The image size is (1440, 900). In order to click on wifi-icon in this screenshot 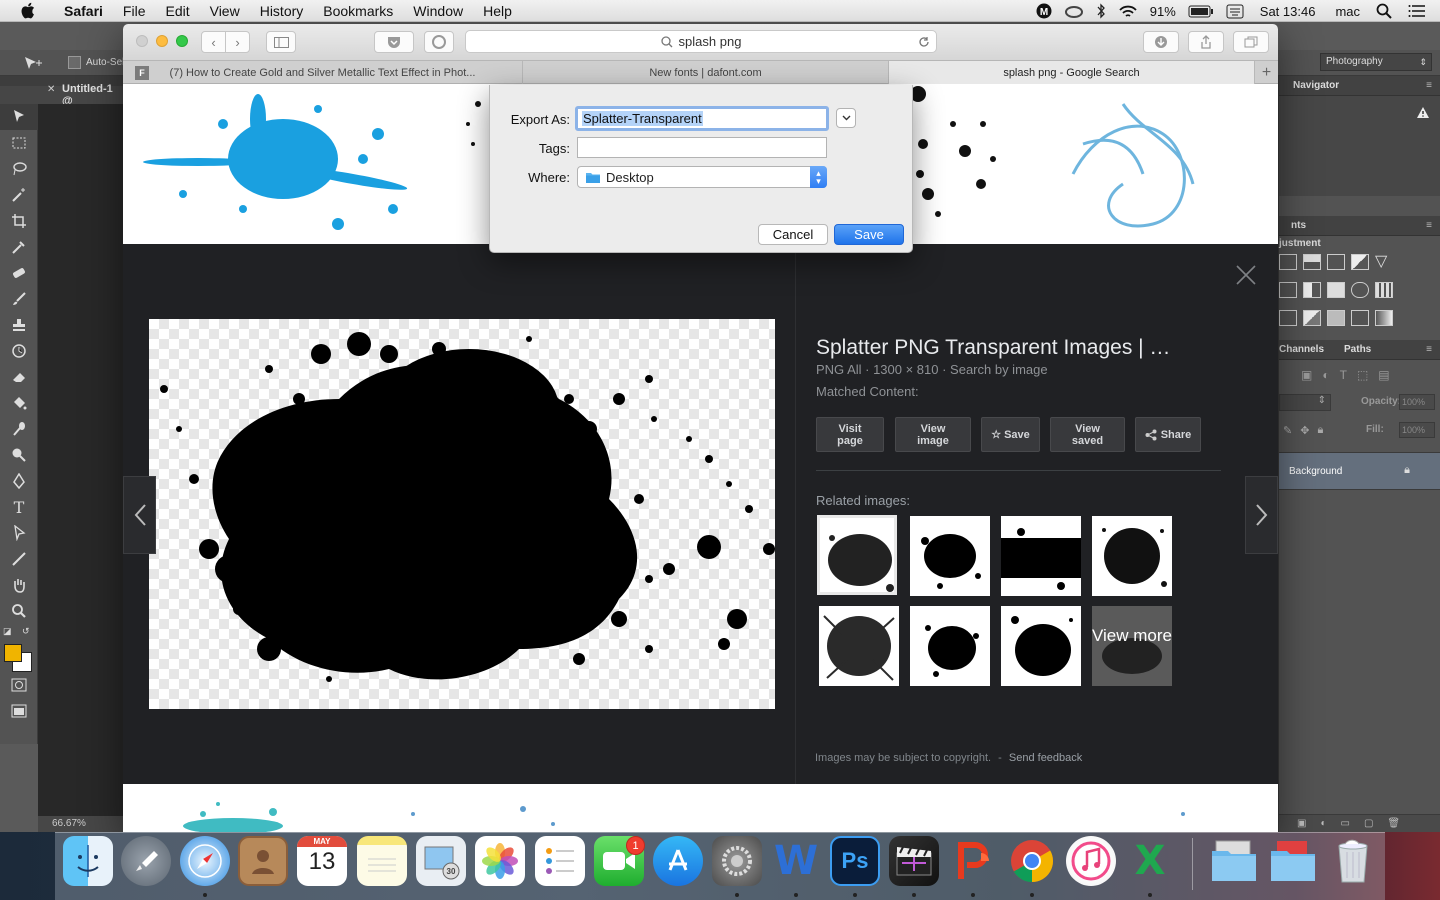, I will do `click(1128, 11)`.